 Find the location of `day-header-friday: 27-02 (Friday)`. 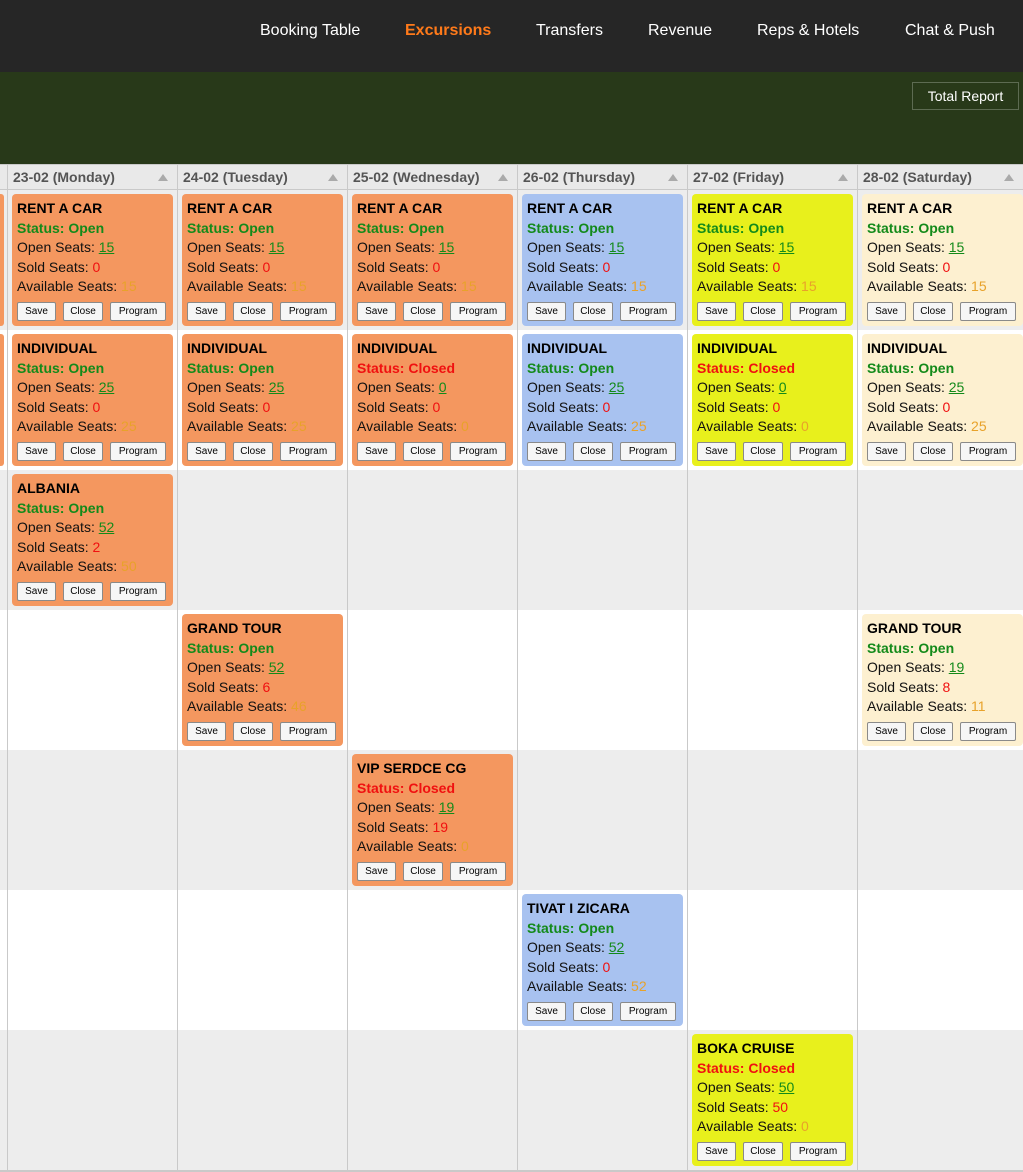

day-header-friday: 27-02 (Friday) is located at coordinates (772, 177).